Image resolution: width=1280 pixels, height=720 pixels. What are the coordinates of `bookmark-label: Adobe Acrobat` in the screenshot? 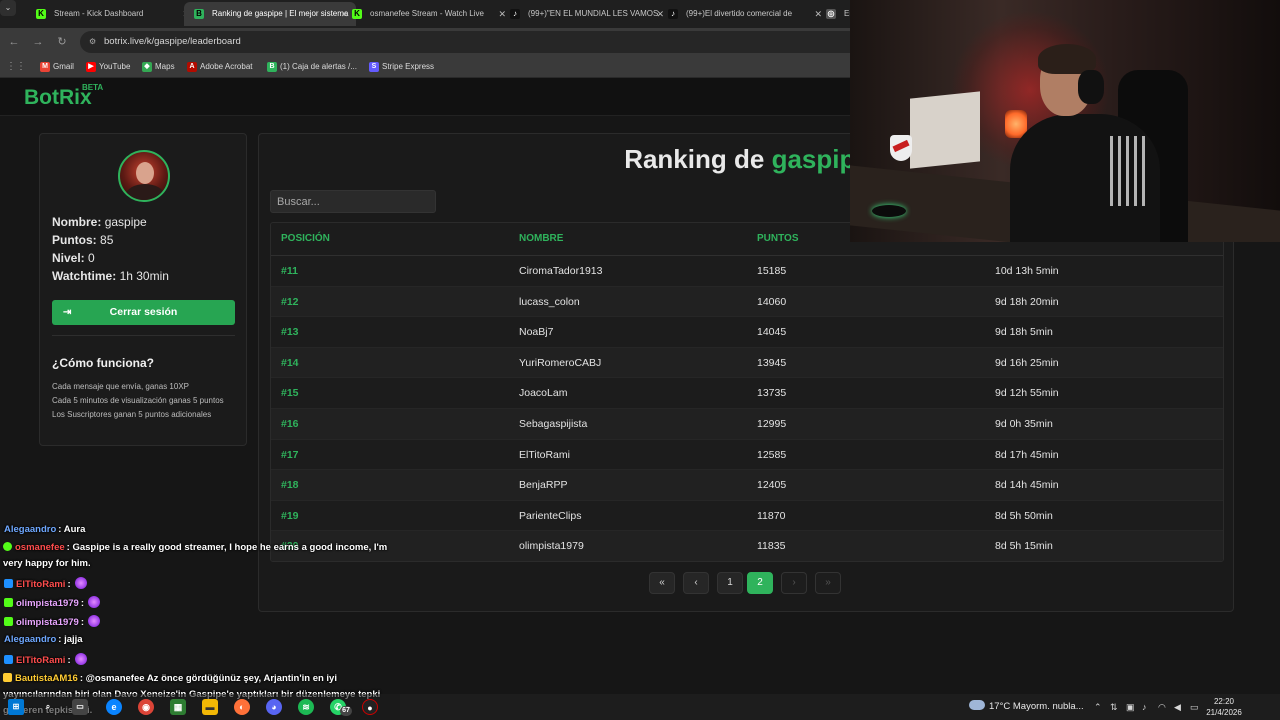 It's located at (226, 66).